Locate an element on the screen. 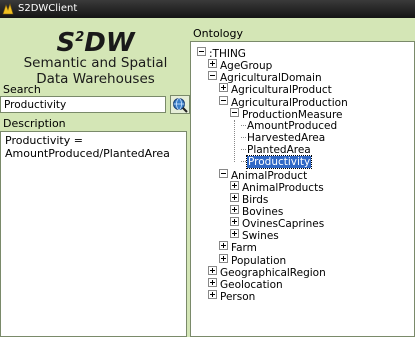 Image resolution: width=415 pixels, height=337 pixels. tree-node: Productivity is located at coordinates (277, 162).